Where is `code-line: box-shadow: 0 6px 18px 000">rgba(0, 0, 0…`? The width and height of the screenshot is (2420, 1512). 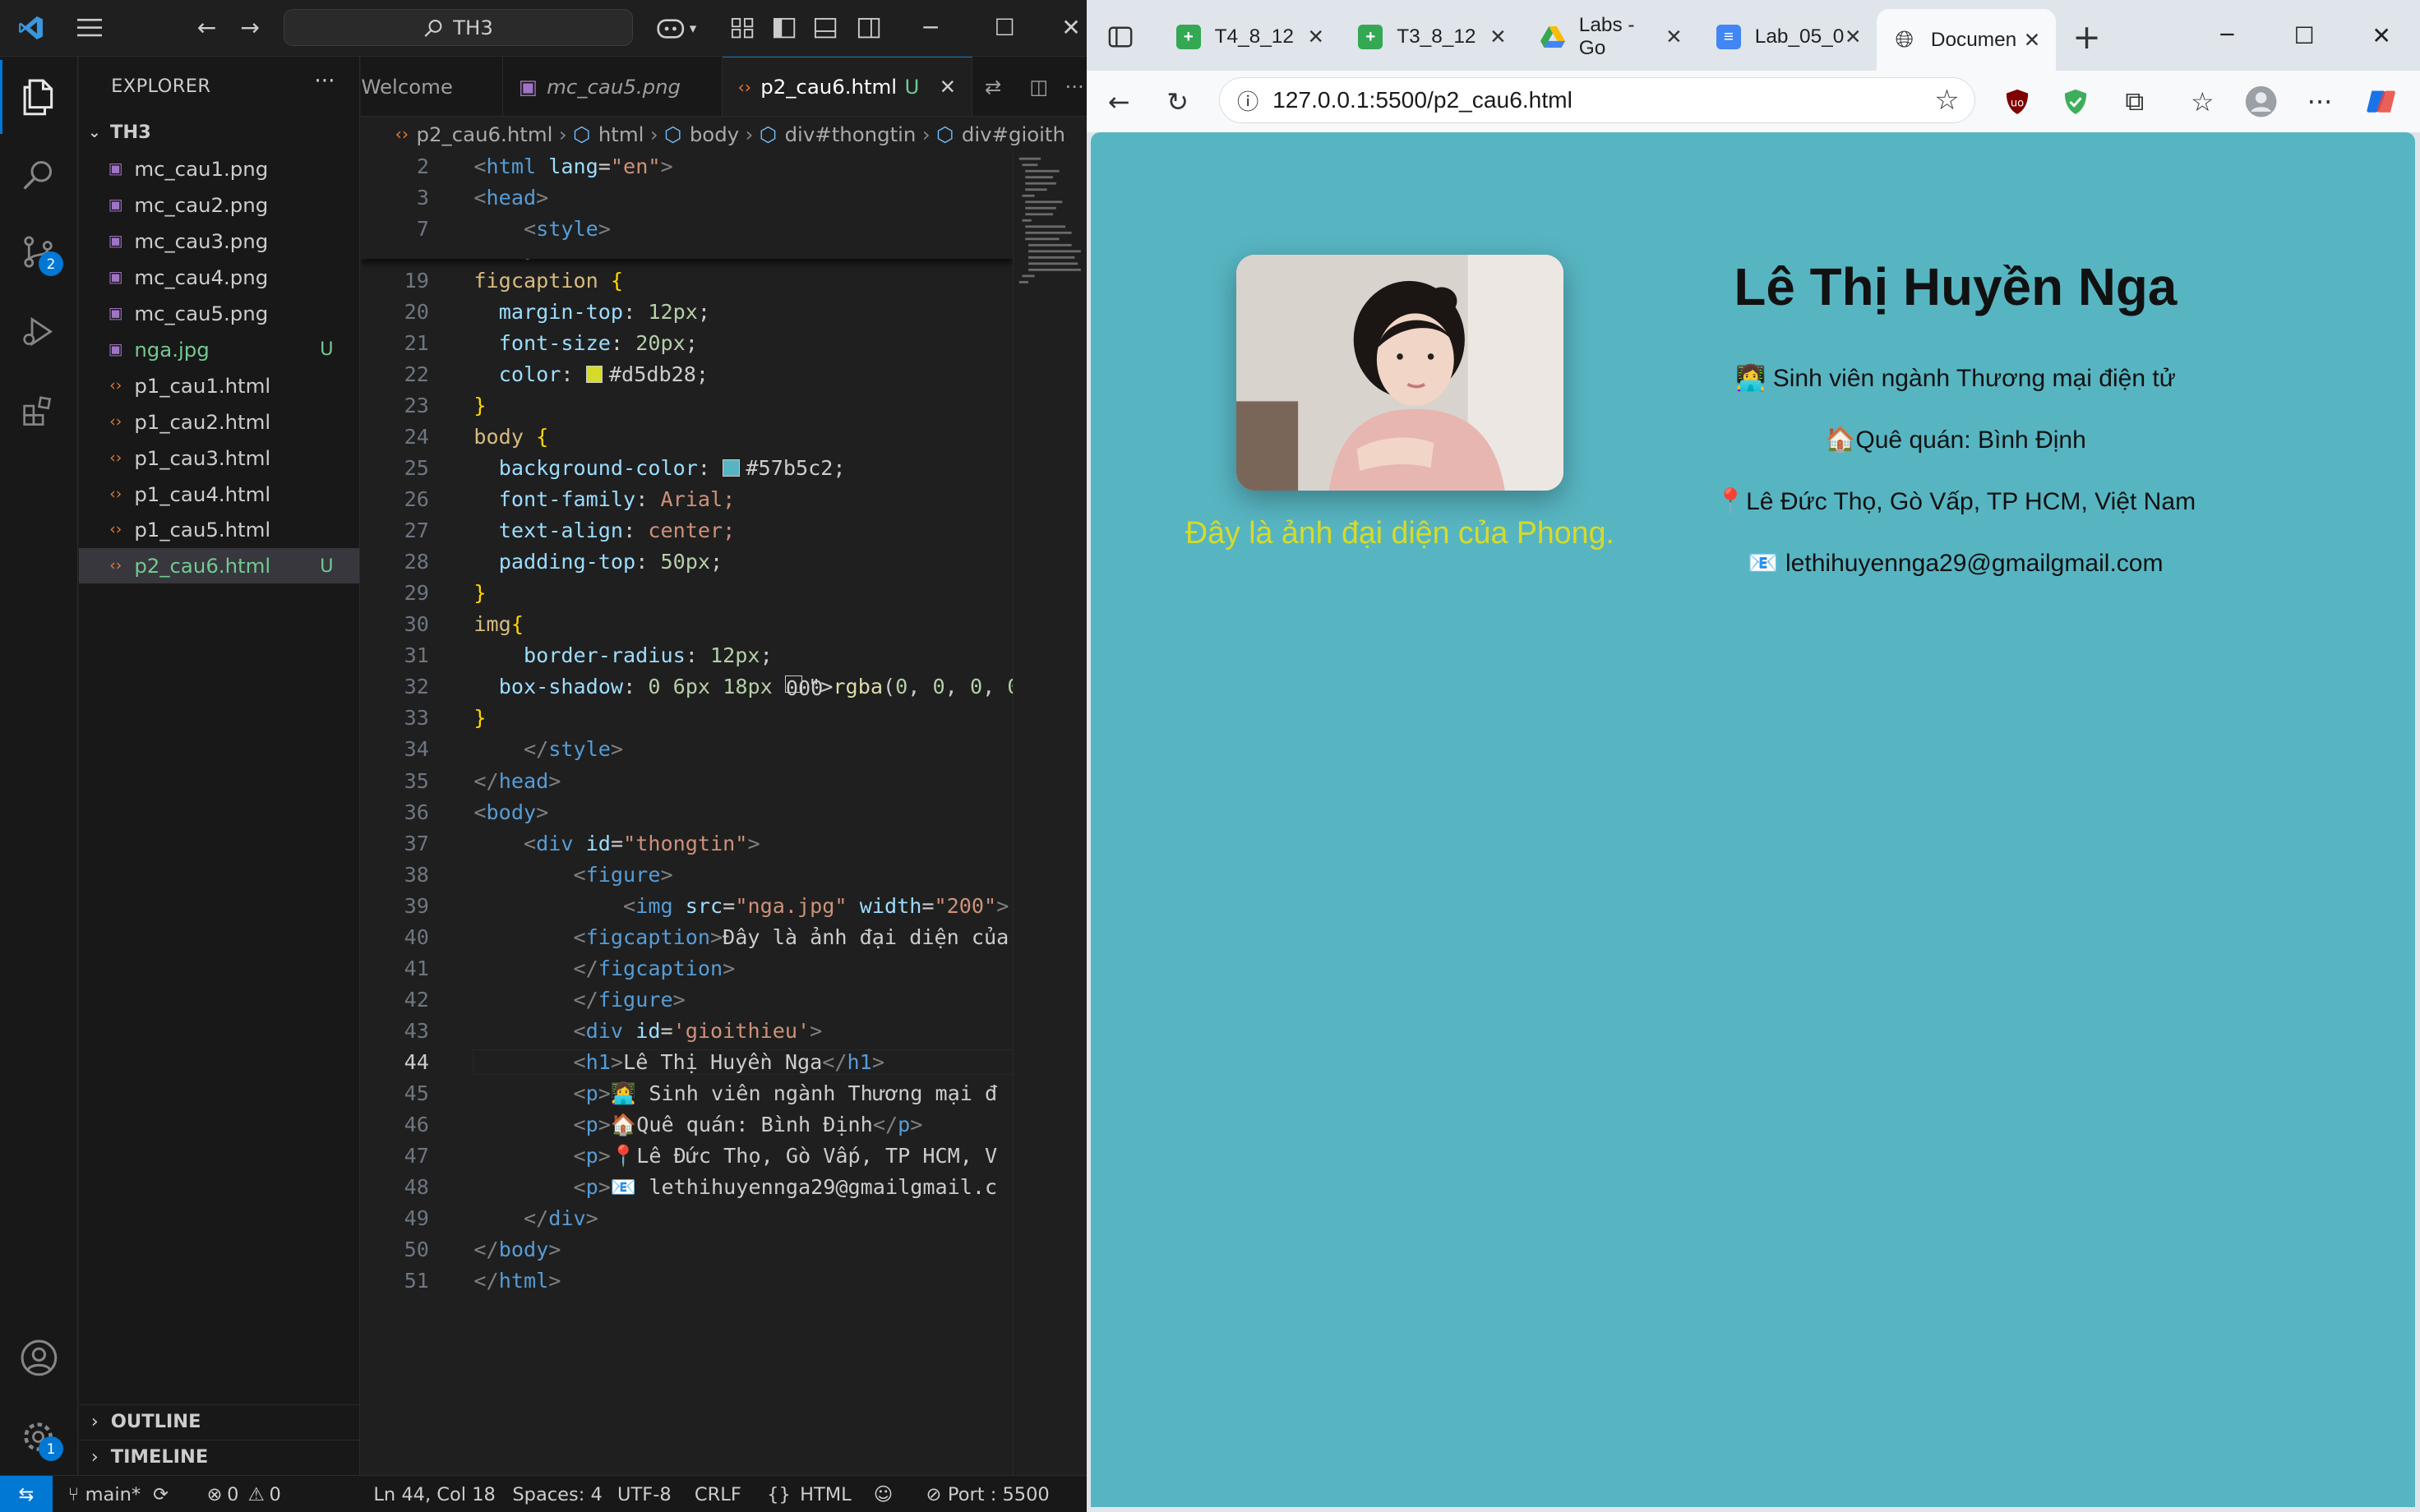 code-line: box-shadow: 0 6px 18px 000">rgba(0, 0, 0… is located at coordinates (743, 687).